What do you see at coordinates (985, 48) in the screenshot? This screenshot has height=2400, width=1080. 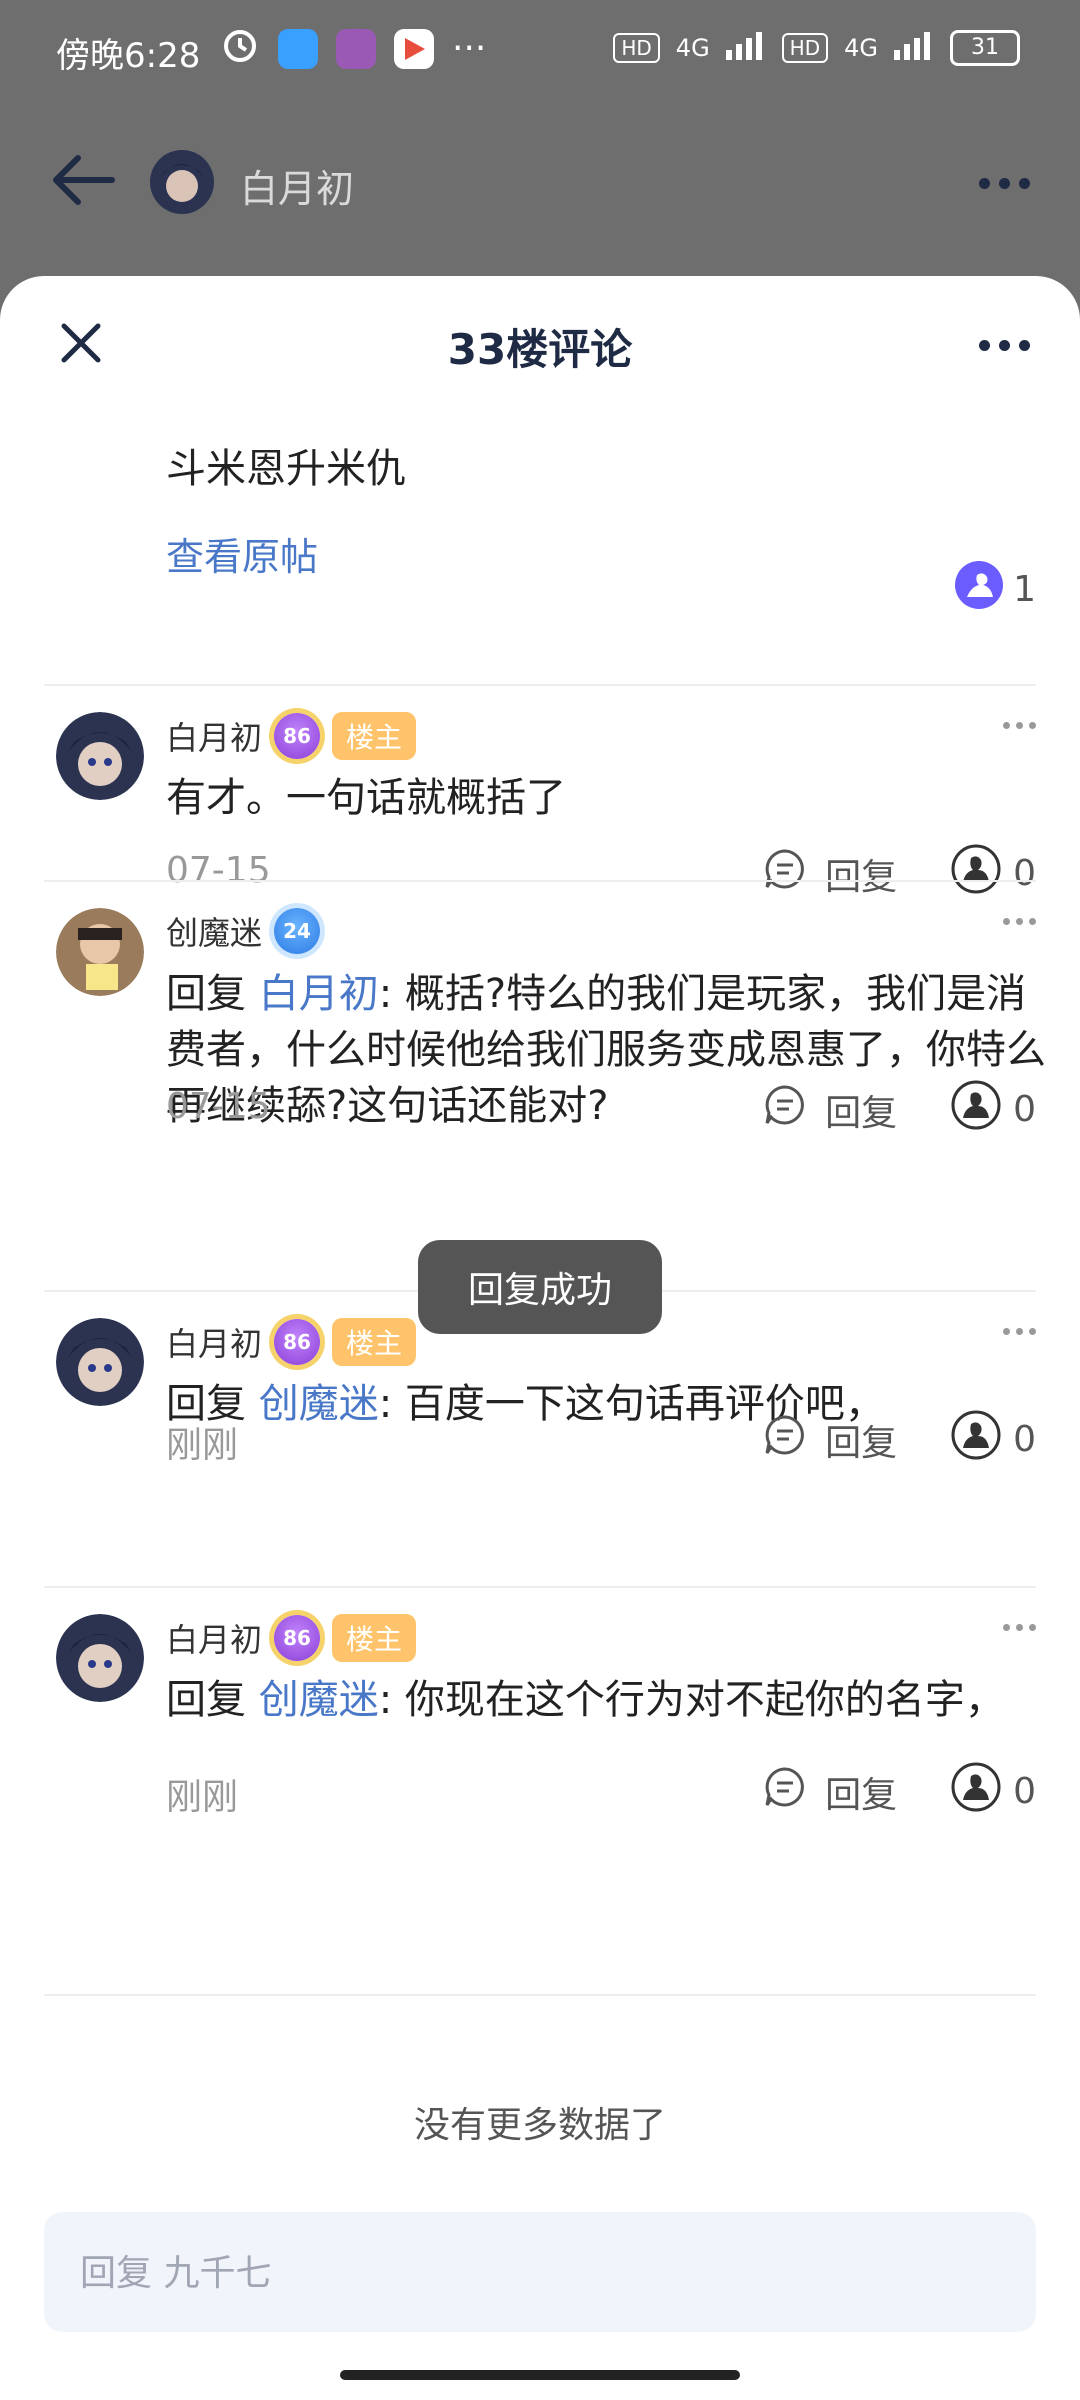 I see `battery-indicator: 31` at bounding box center [985, 48].